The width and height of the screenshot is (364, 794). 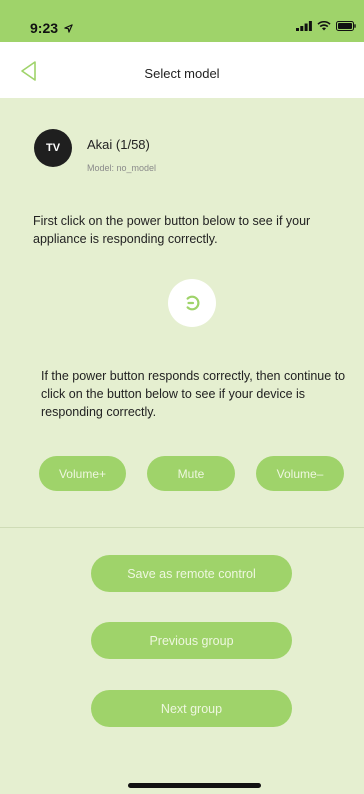 I want to click on device-model: Model: no_model, so click(x=122, y=168).